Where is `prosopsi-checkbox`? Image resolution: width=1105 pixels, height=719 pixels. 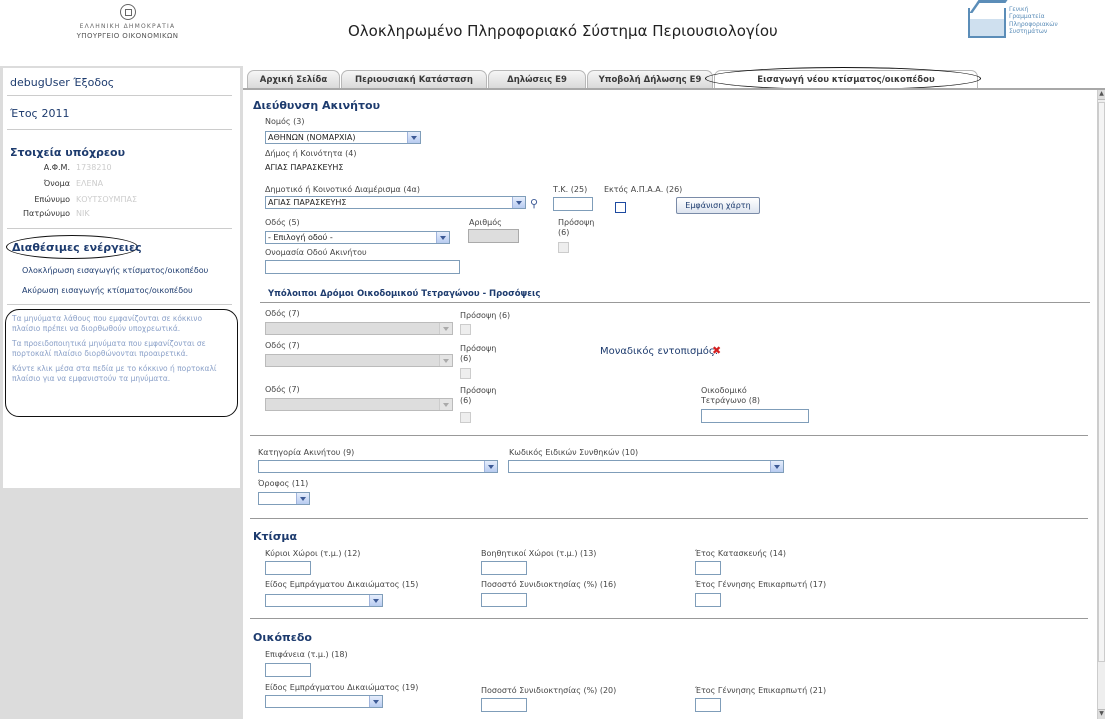
prosopsi-checkbox is located at coordinates (563, 247).